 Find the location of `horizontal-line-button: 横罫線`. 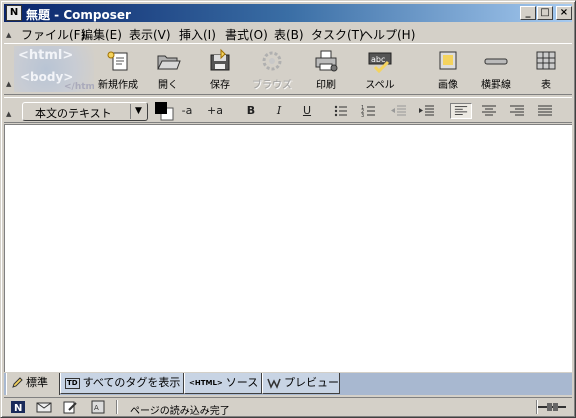

horizontal-line-button: 横罫線 is located at coordinates (496, 70).